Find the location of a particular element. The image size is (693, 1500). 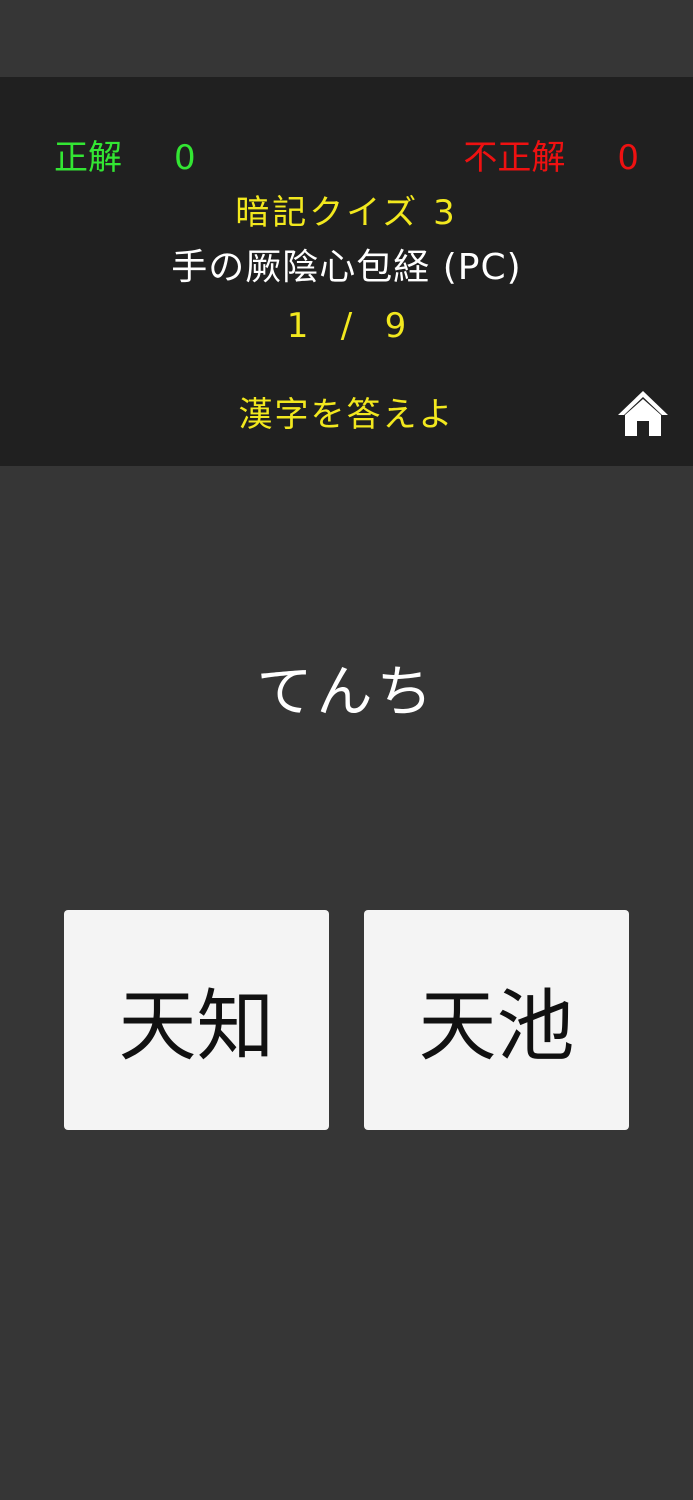

status-bar is located at coordinates (346, 38).